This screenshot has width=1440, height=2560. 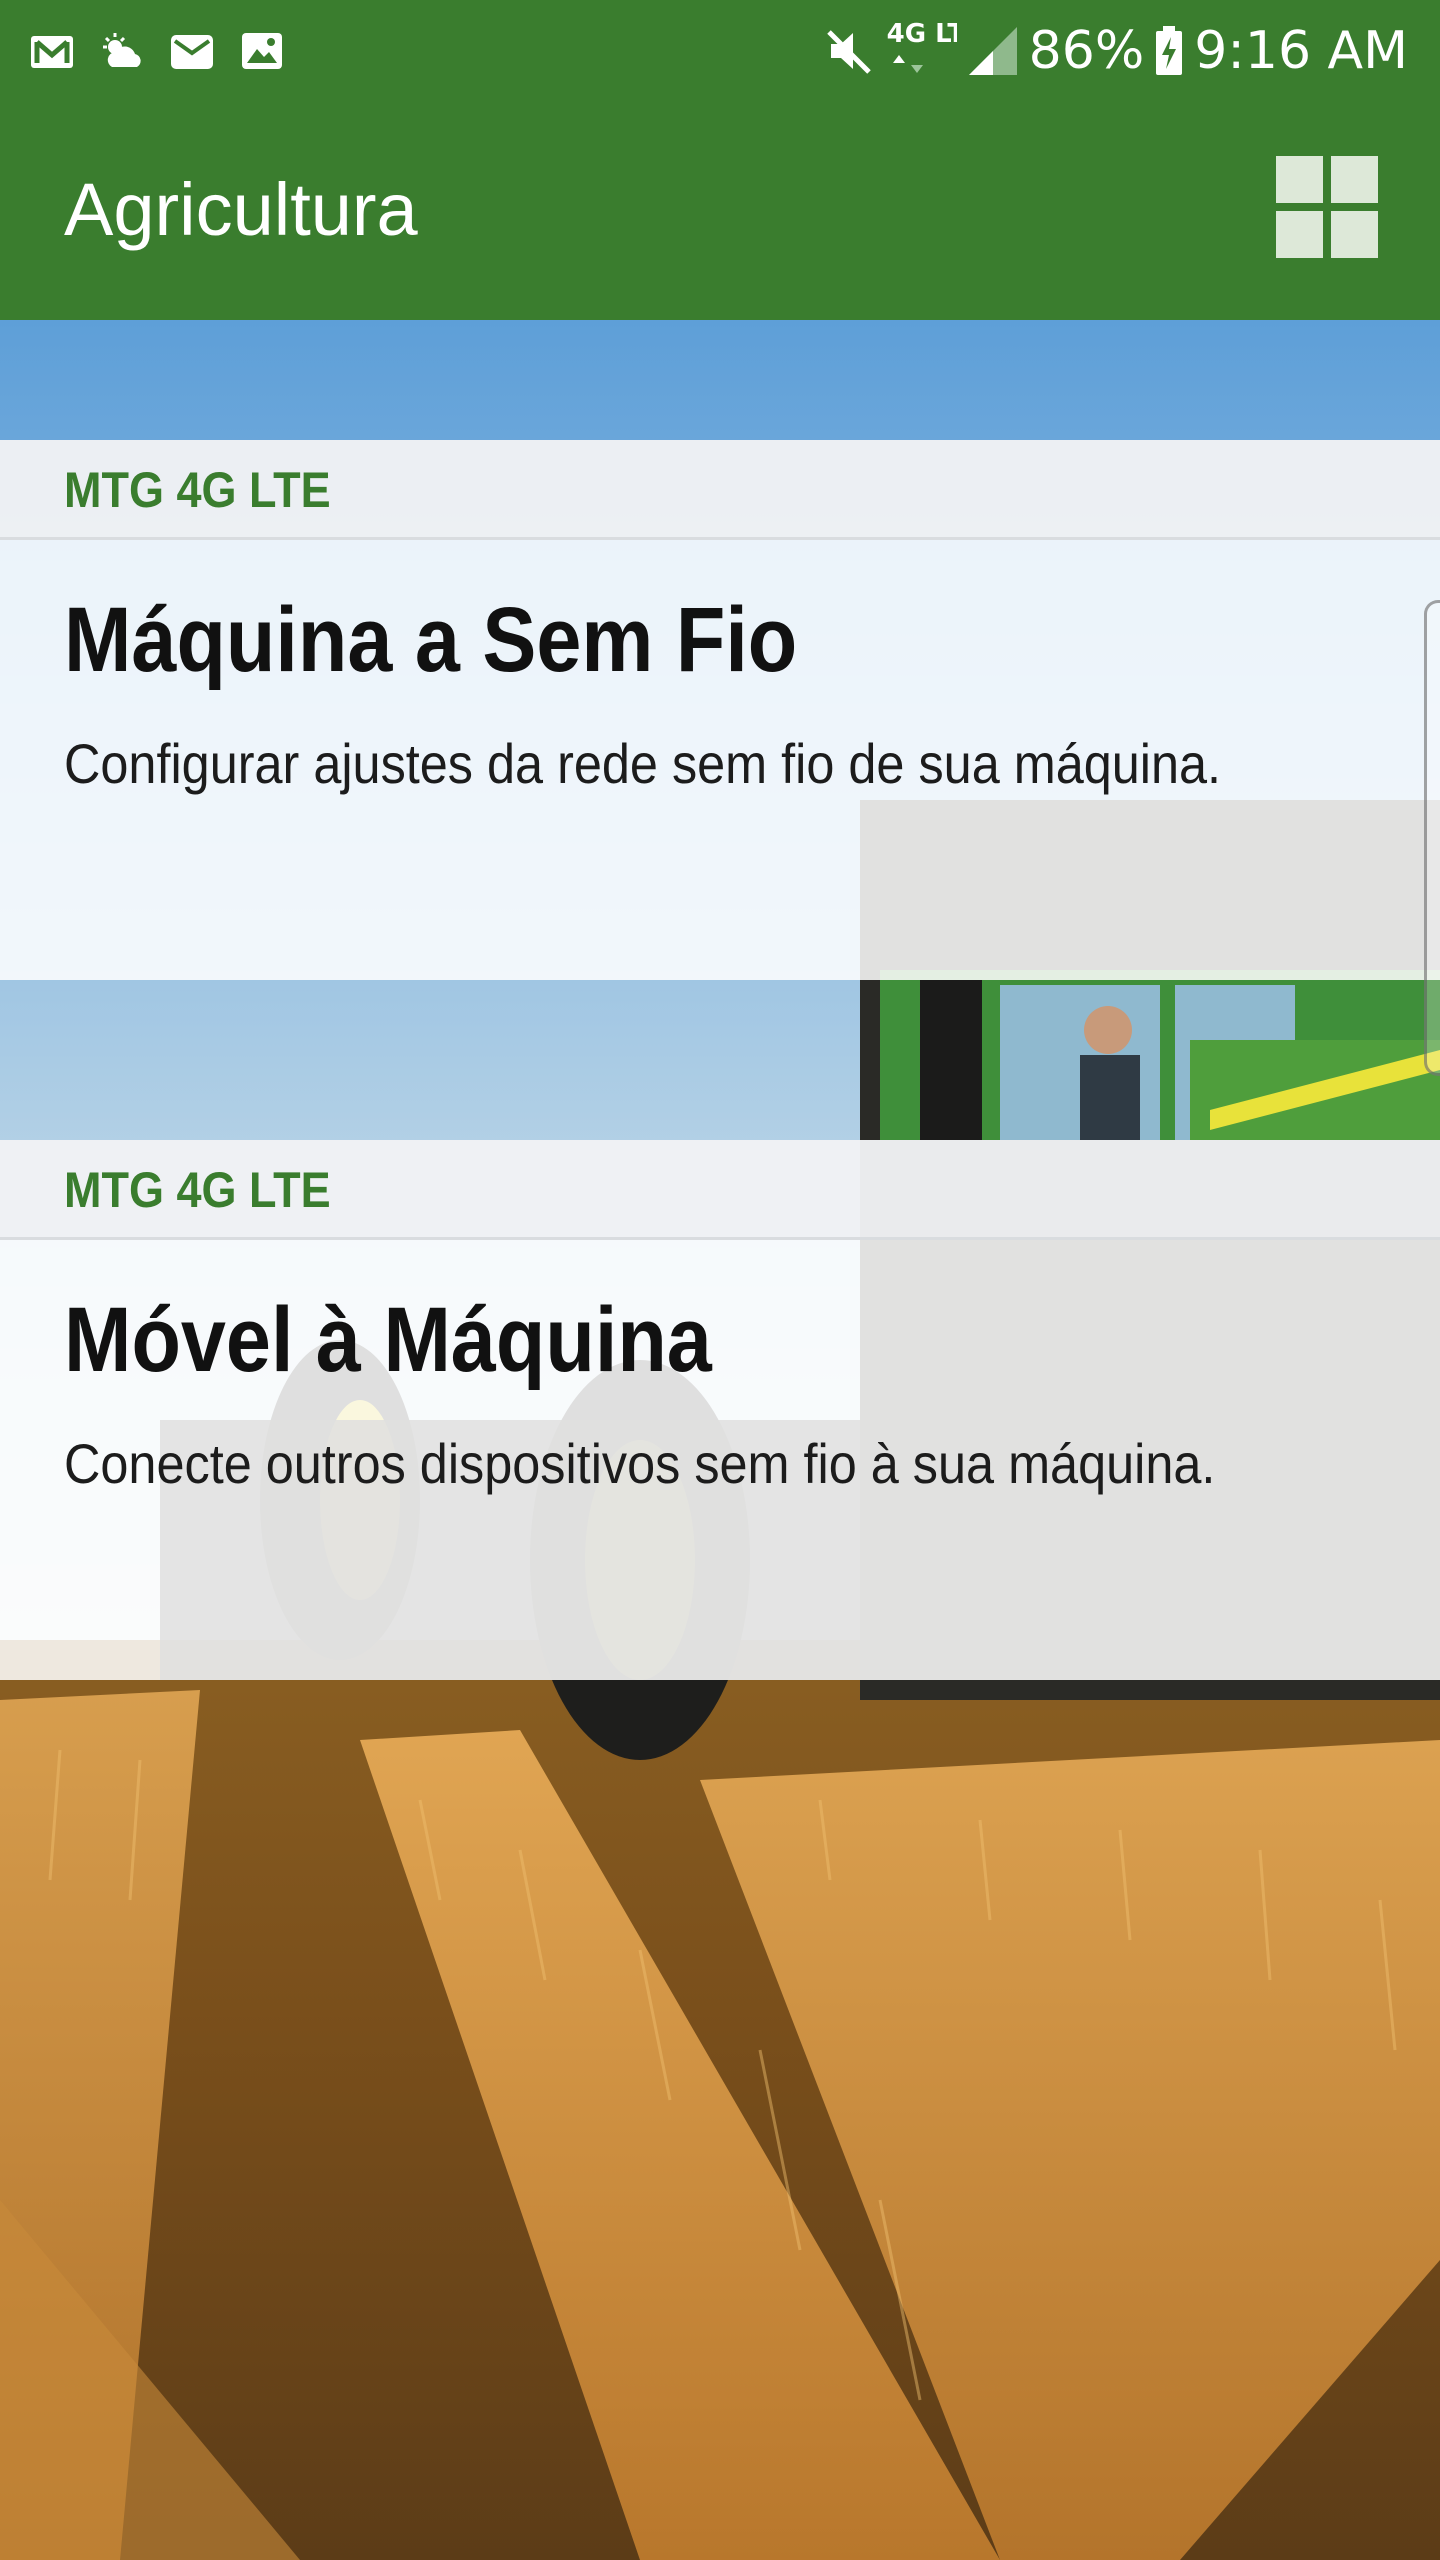 I want to click on grid-icon, so click(x=1327, y=207).